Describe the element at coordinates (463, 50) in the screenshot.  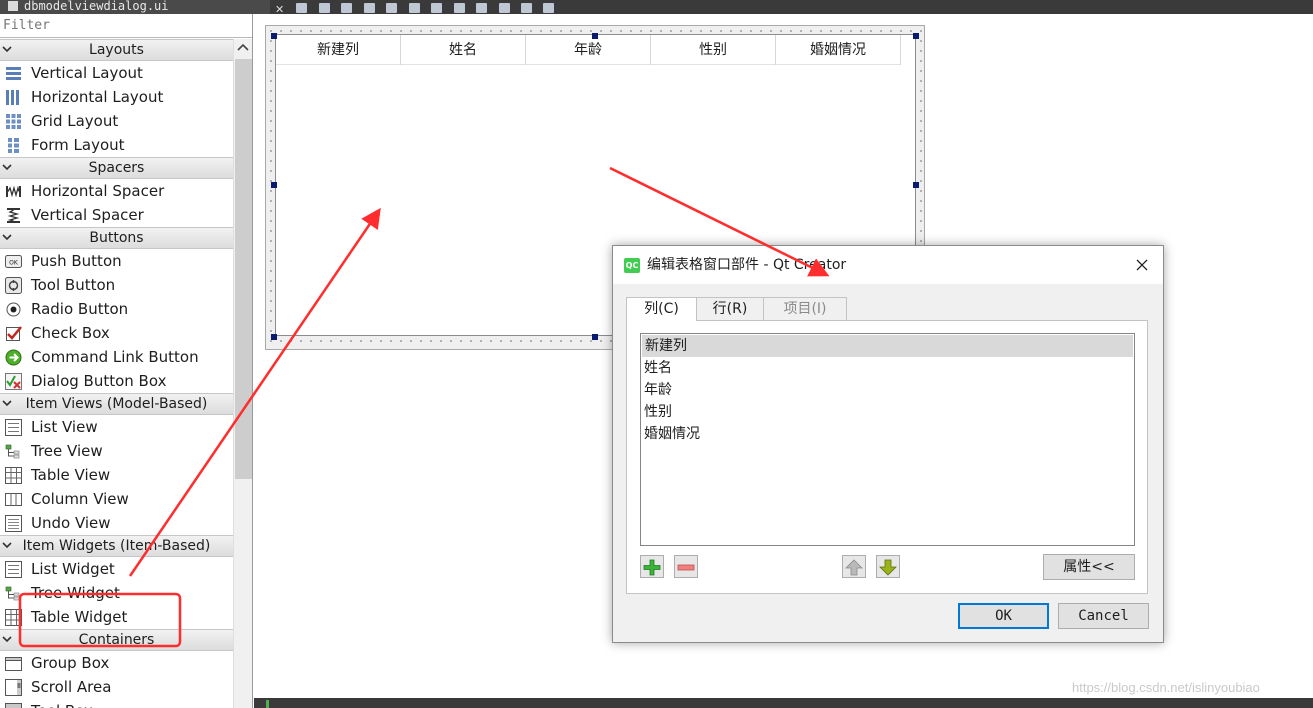
I see `table-header-cell: 姓名` at that location.